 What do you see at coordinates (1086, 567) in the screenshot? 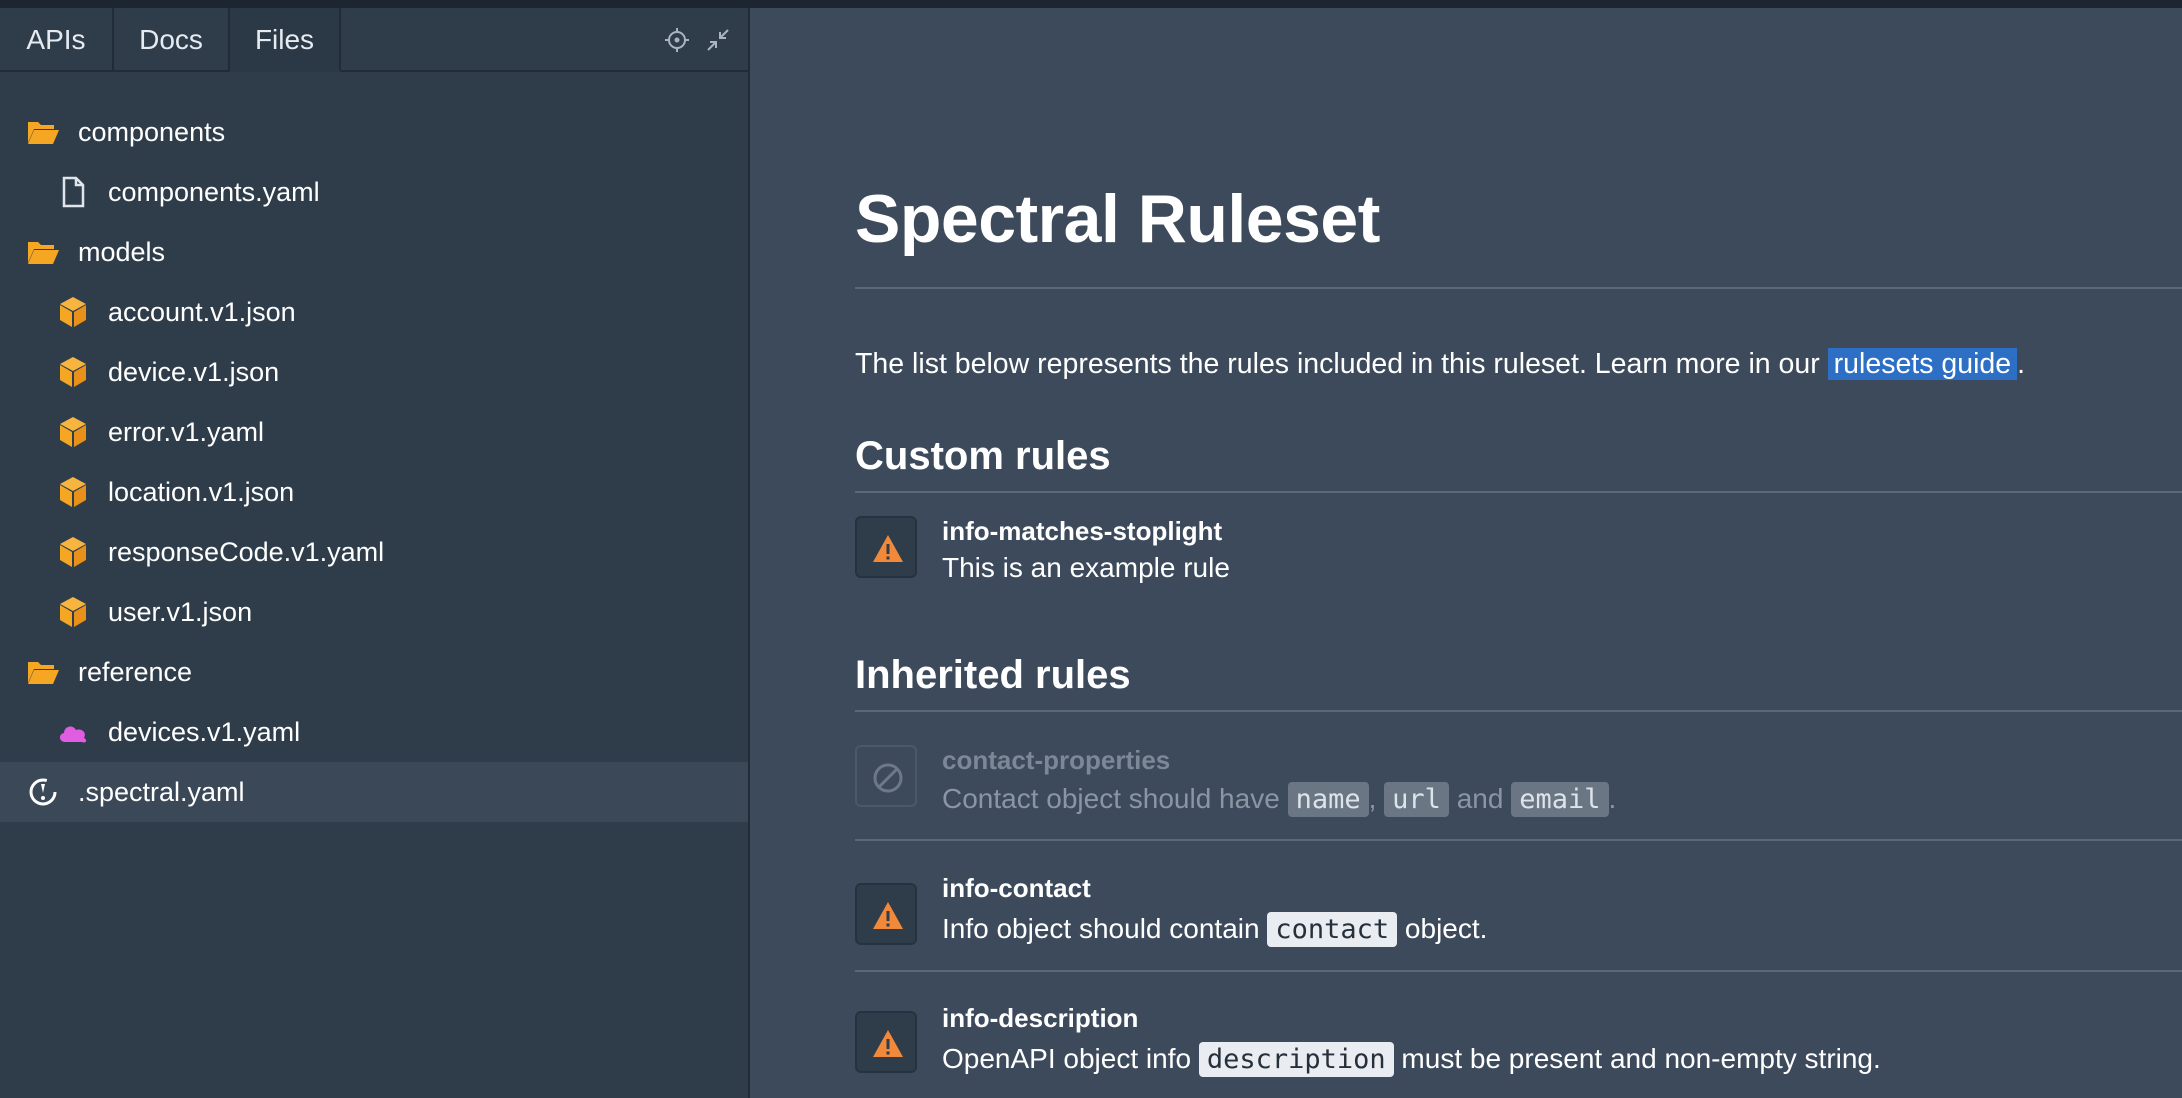
I see `rule-description: This is an example rule` at bounding box center [1086, 567].